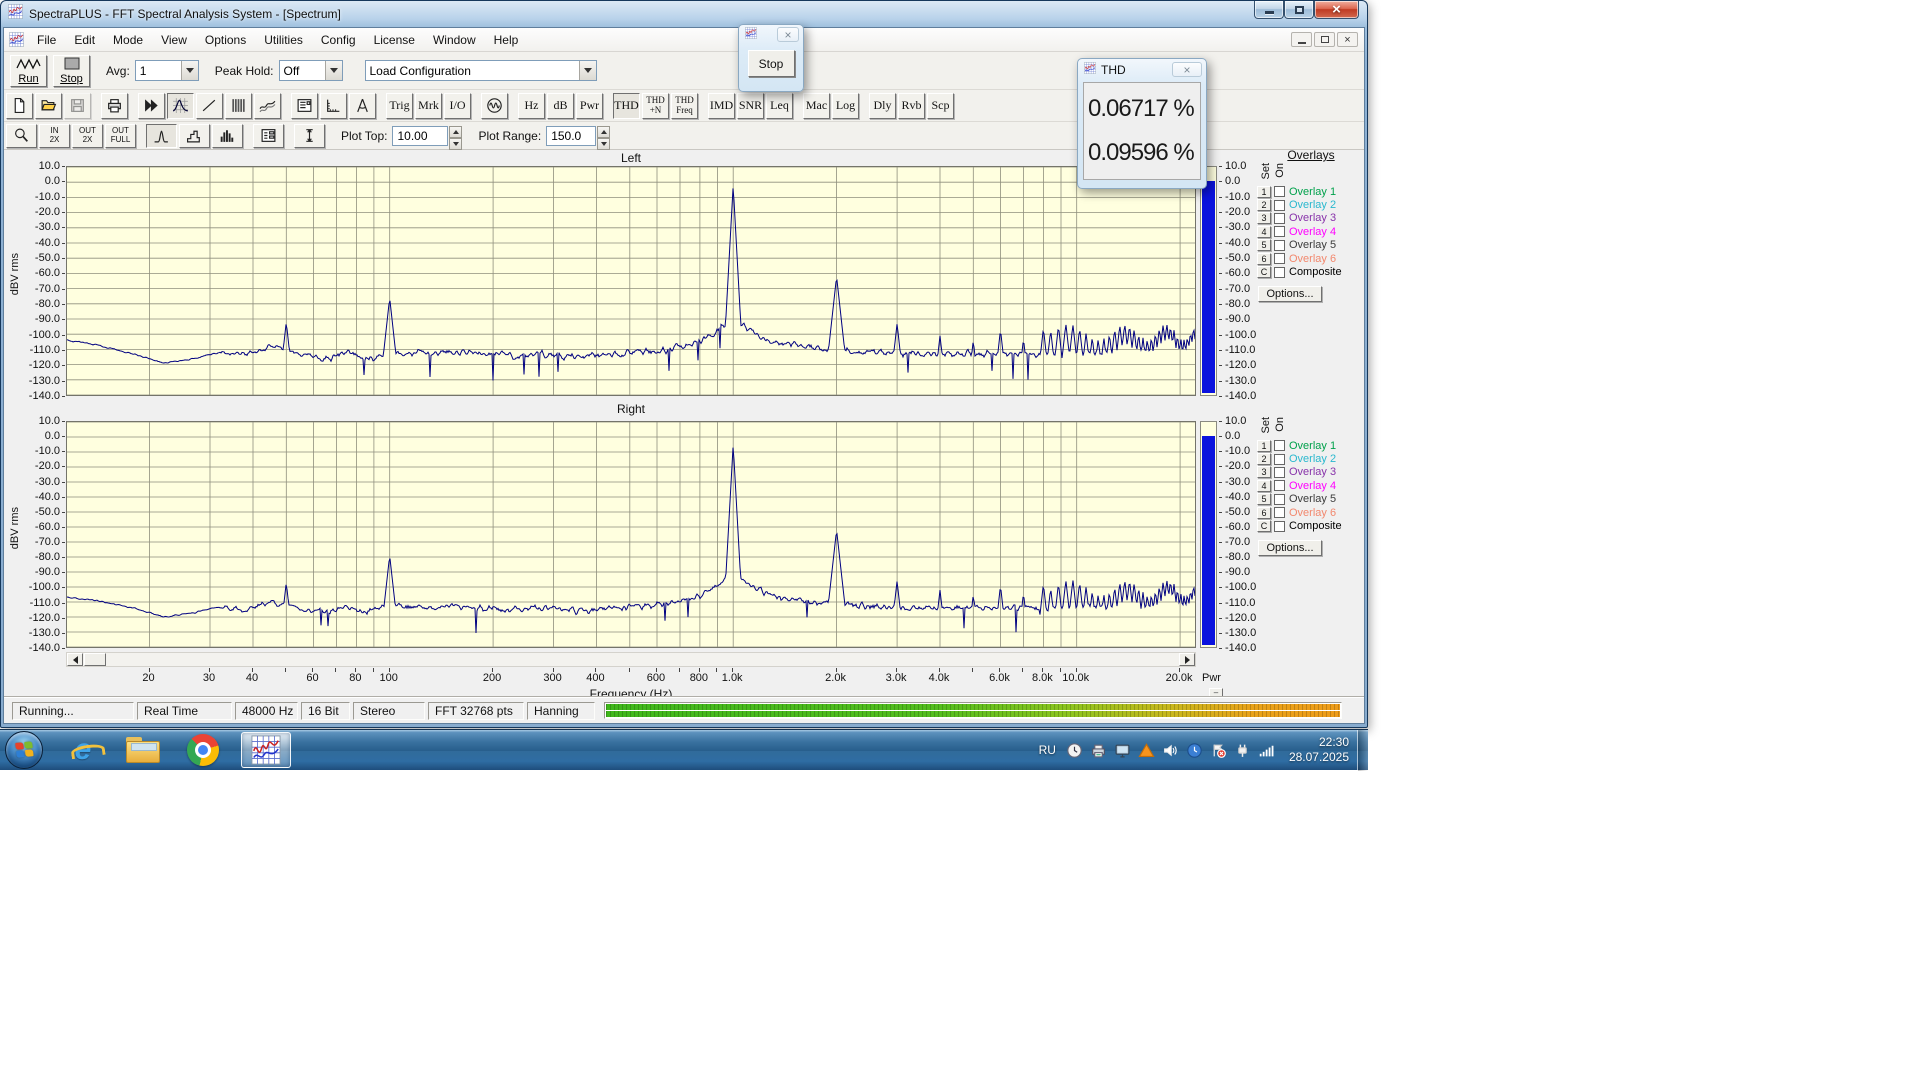 The width and height of the screenshot is (1920, 1079). Describe the element at coordinates (454, 39) in the screenshot. I see `menu-window: Window` at that location.